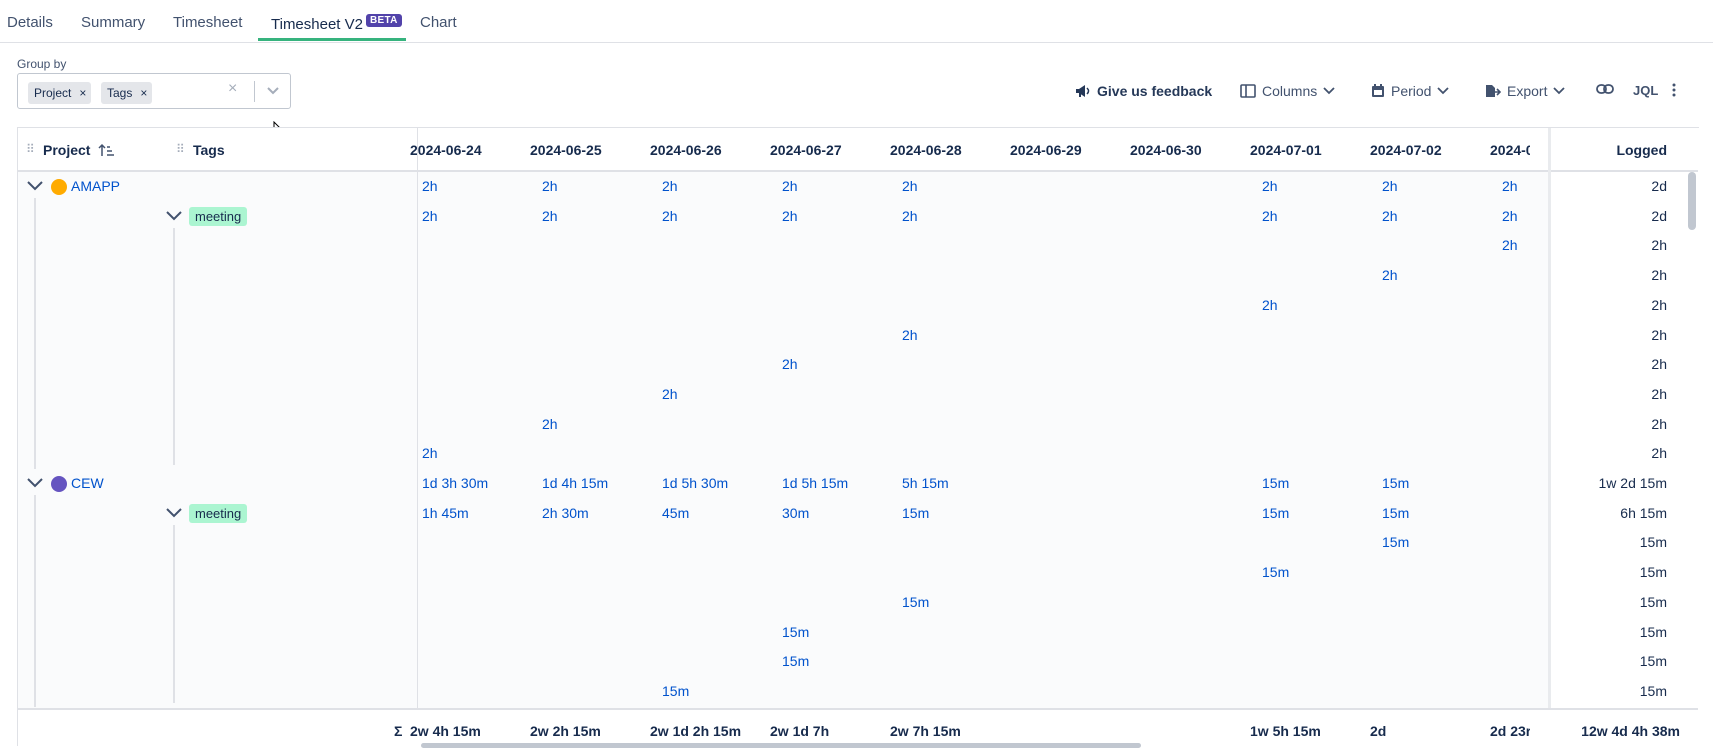 The height and width of the screenshot is (750, 1713). What do you see at coordinates (1692, 201) in the screenshot?
I see `vertical-scrollbar` at bounding box center [1692, 201].